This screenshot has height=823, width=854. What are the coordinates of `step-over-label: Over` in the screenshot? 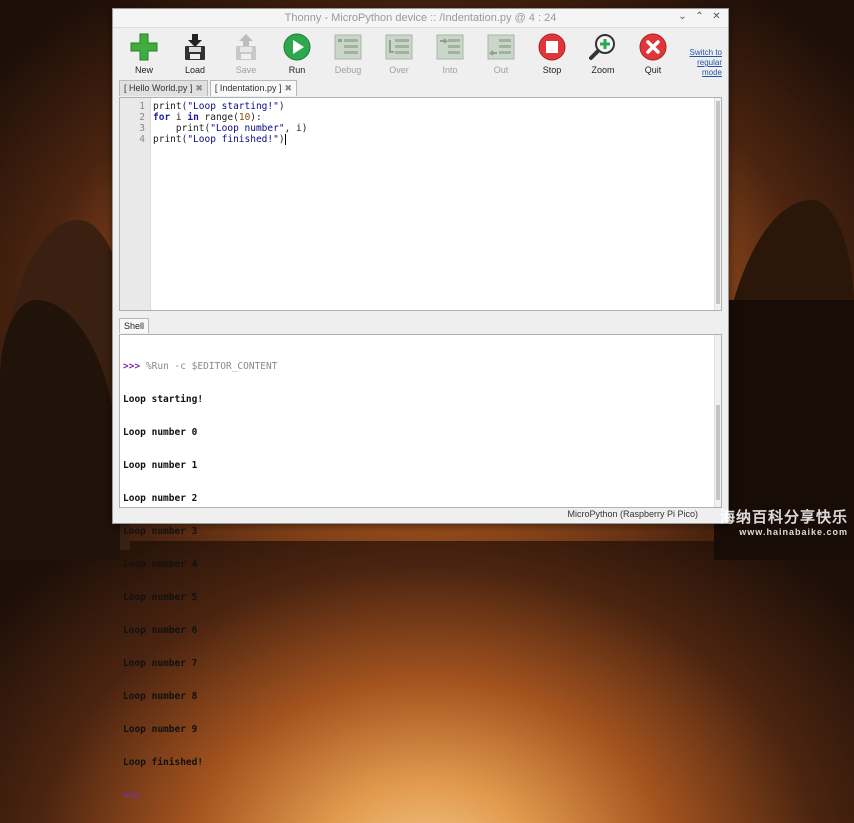 It's located at (399, 70).